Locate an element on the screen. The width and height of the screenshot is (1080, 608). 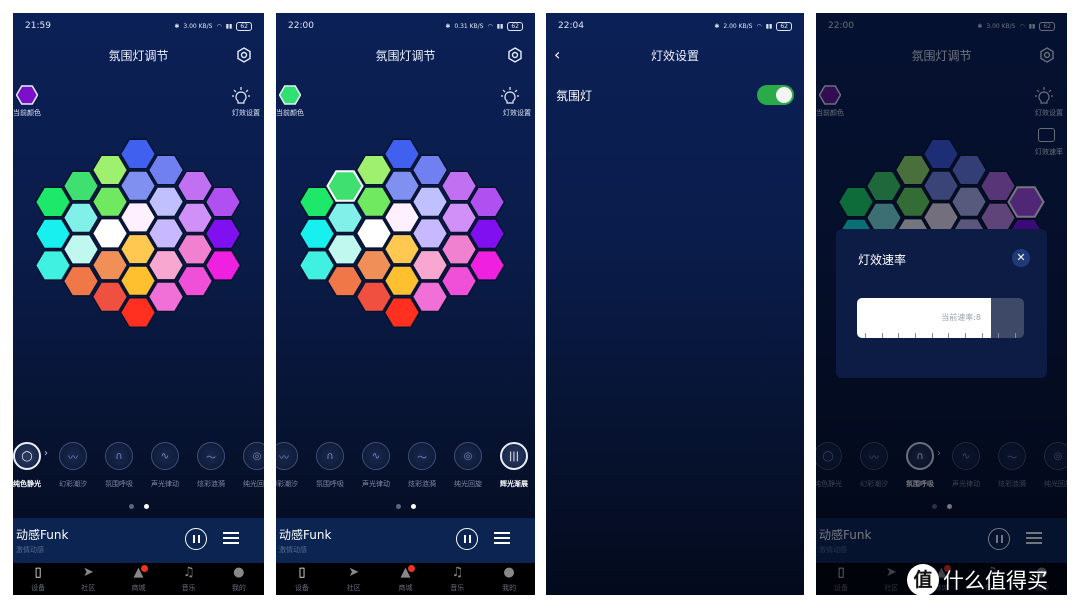
page-dot-active is located at coordinates (146, 506).